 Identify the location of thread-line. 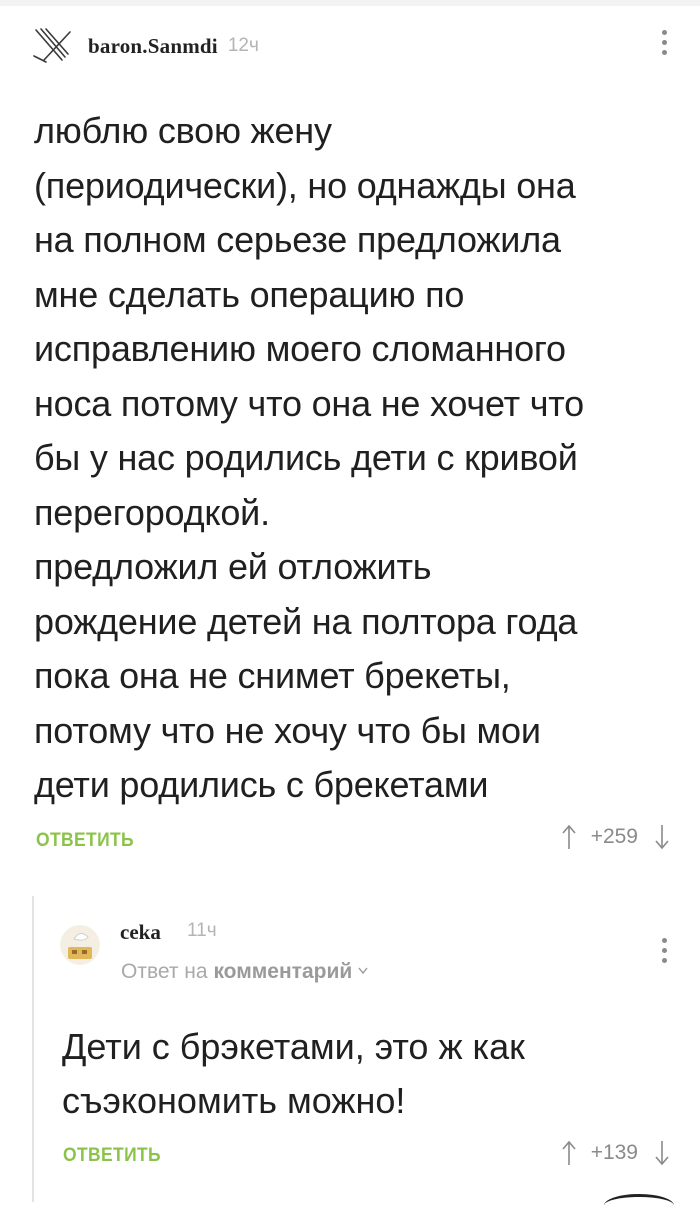
(33, 1049).